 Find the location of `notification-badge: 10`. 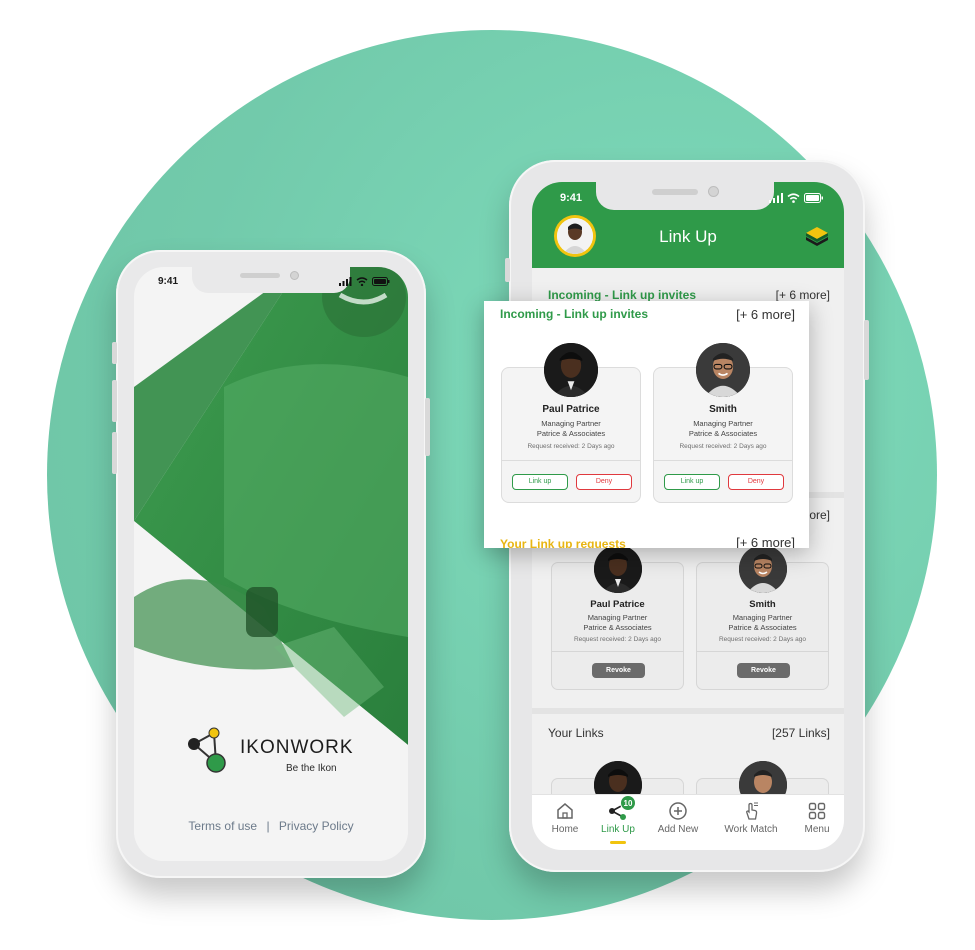

notification-badge: 10 is located at coordinates (628, 803).